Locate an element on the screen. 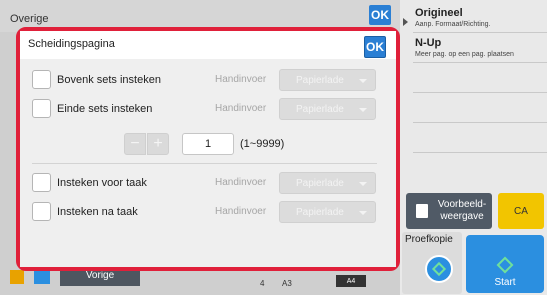 Image resolution: width=547 pixels, height=295 pixels. menu-item-subtitle: Meer pag. op een pag. plaatsen is located at coordinates (464, 54).